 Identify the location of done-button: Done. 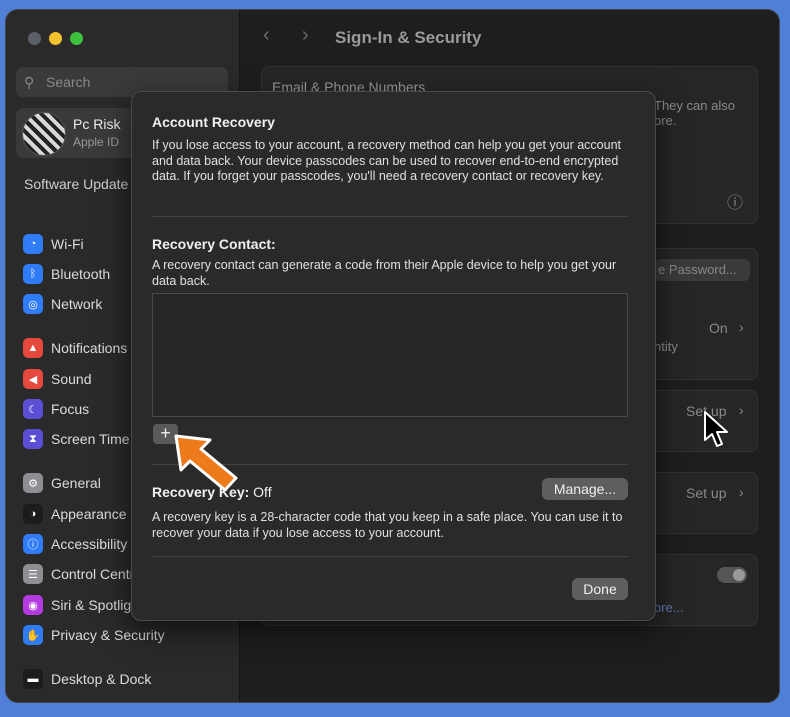
(600, 589).